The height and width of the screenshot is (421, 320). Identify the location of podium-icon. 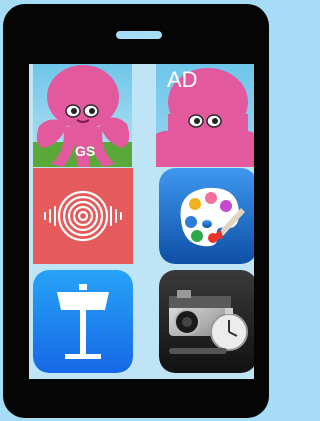
(83, 321).